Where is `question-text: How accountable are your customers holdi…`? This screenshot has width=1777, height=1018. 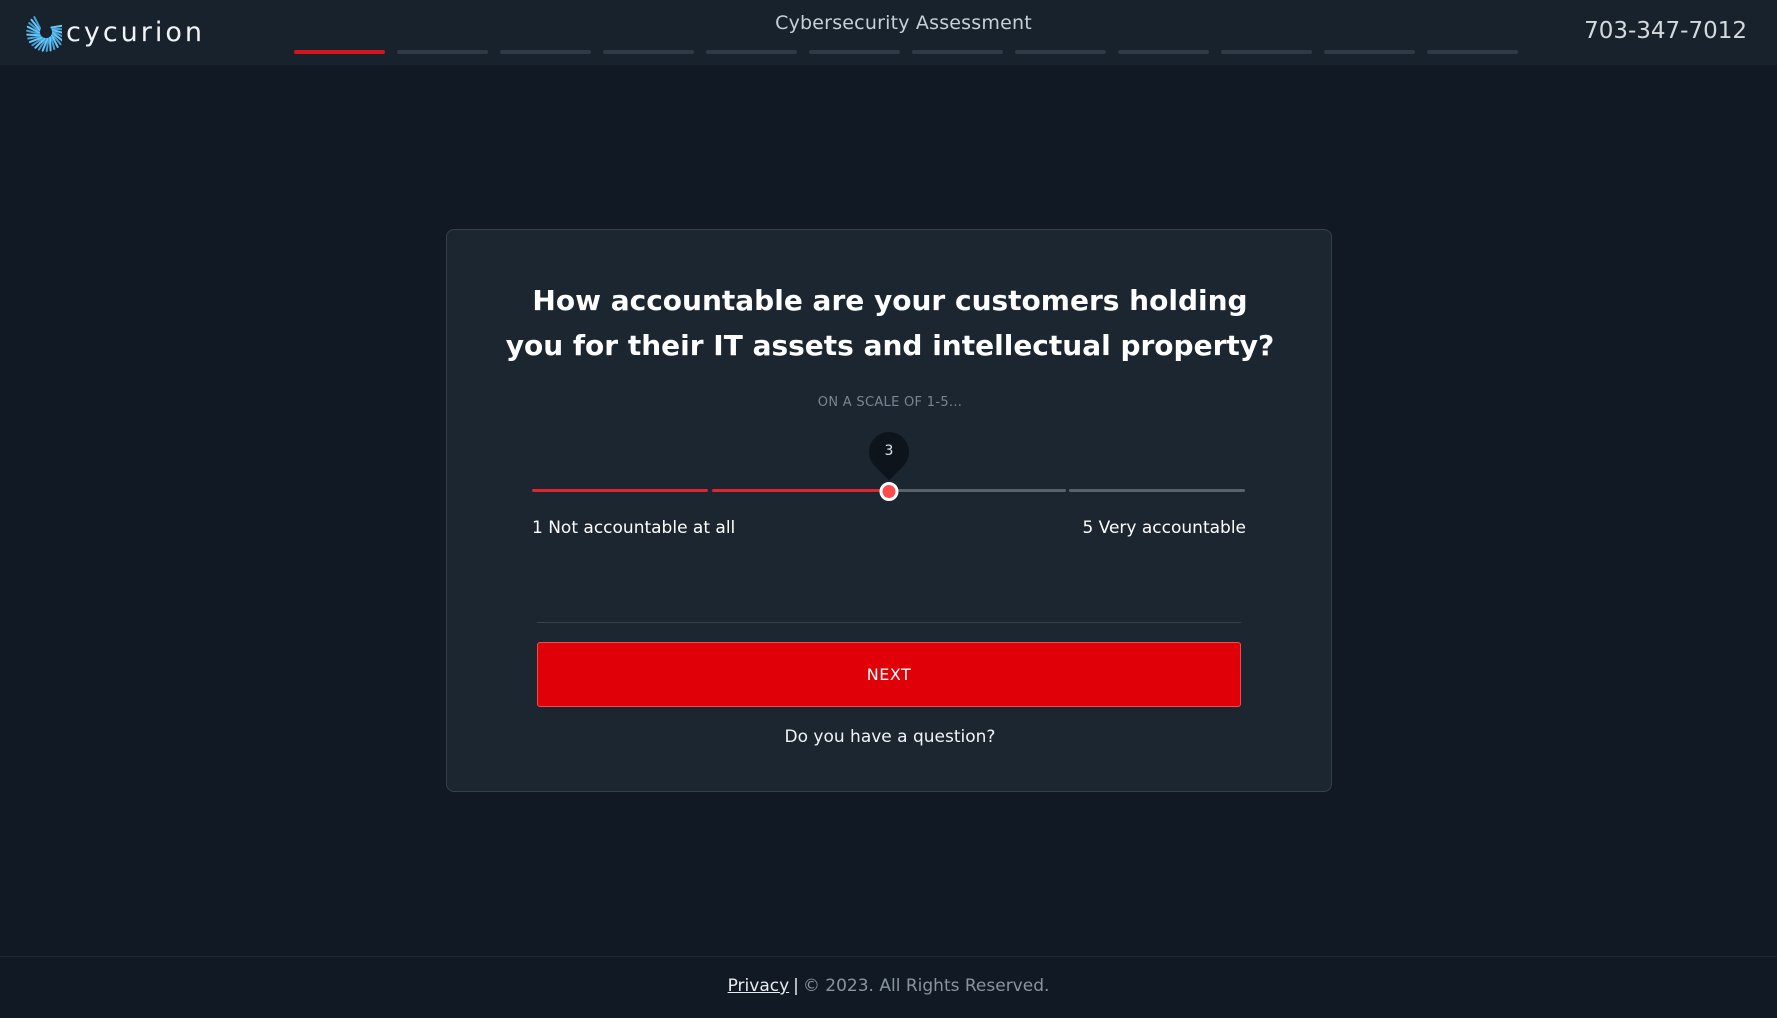
question-text: How accountable are your customers holdi… is located at coordinates (890, 323).